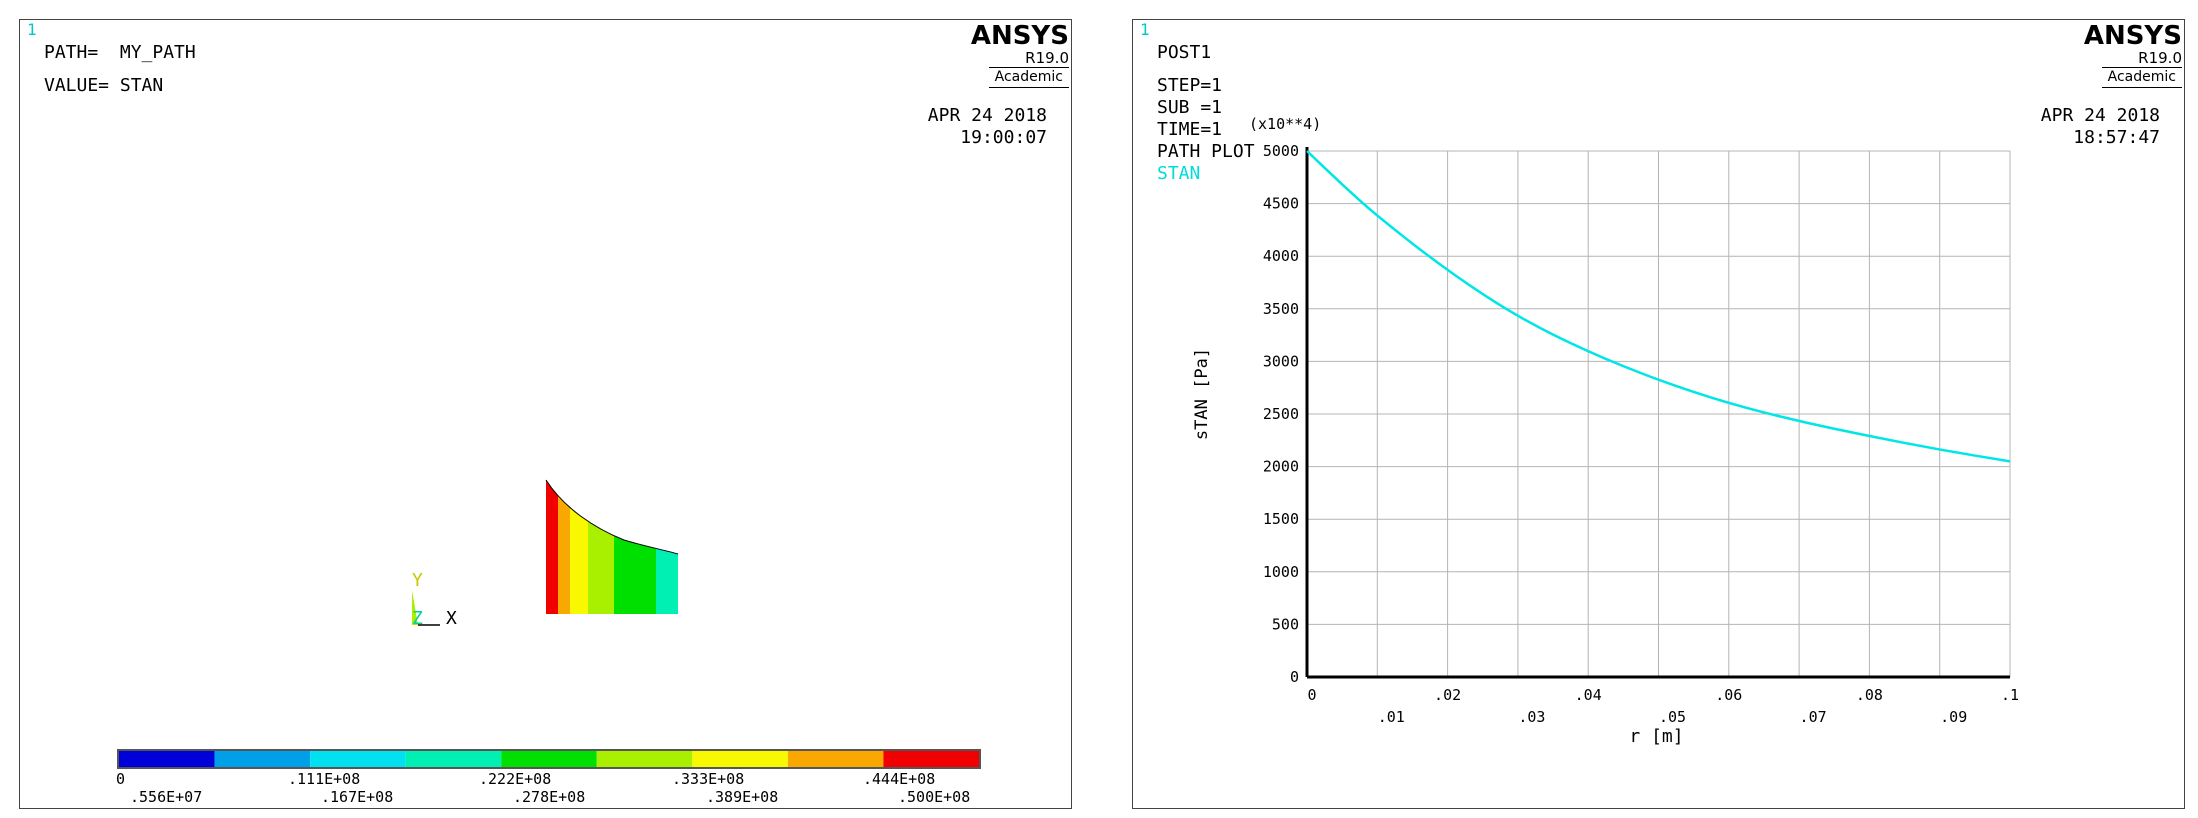  I want to click on x-tick-label: .02, so click(1447, 695).